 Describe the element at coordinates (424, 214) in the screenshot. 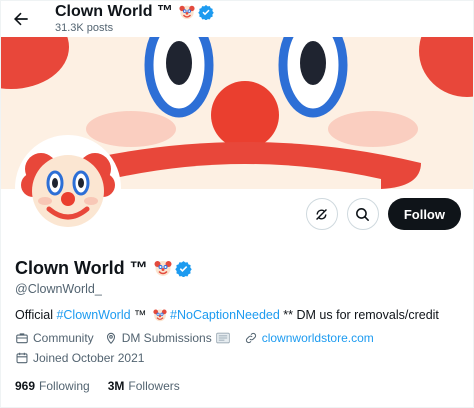

I see `follow-button: Follow` at that location.